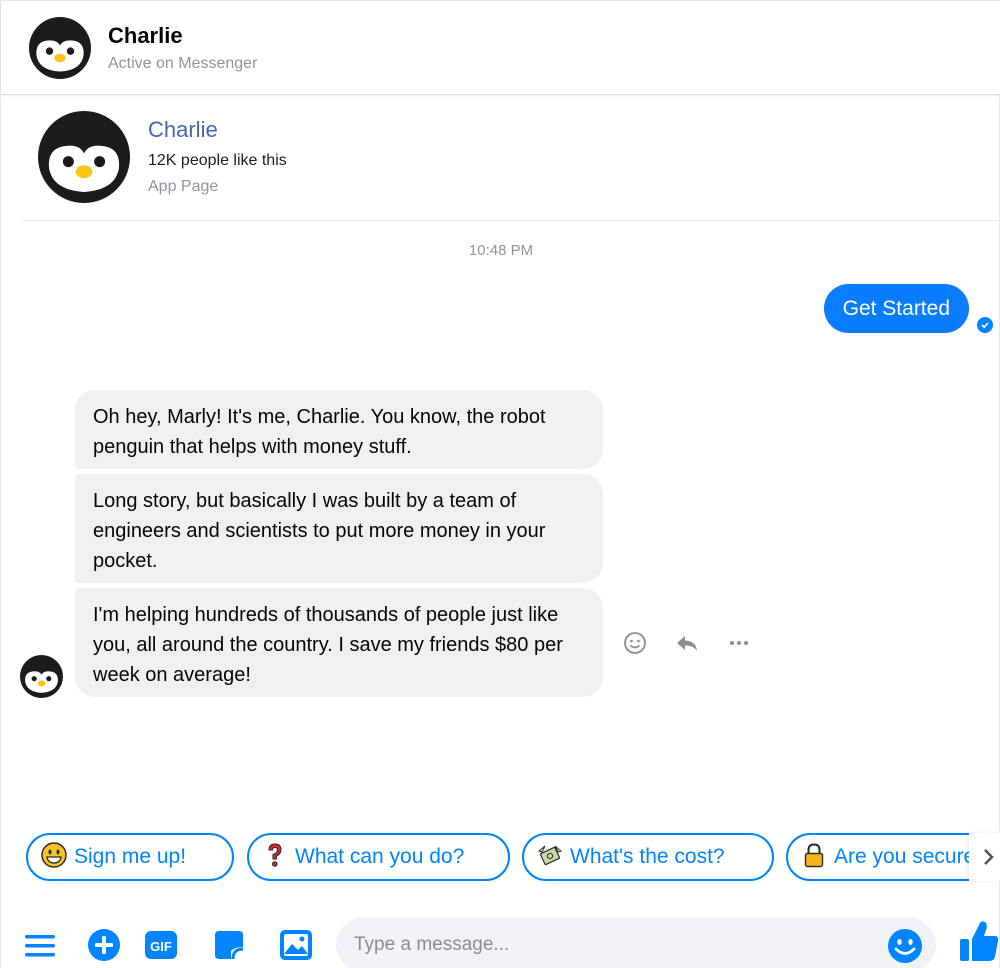 Image resolution: width=1000 pixels, height=968 pixels. Describe the element at coordinates (183, 130) in the screenshot. I see `page-name-link: Charlie` at that location.